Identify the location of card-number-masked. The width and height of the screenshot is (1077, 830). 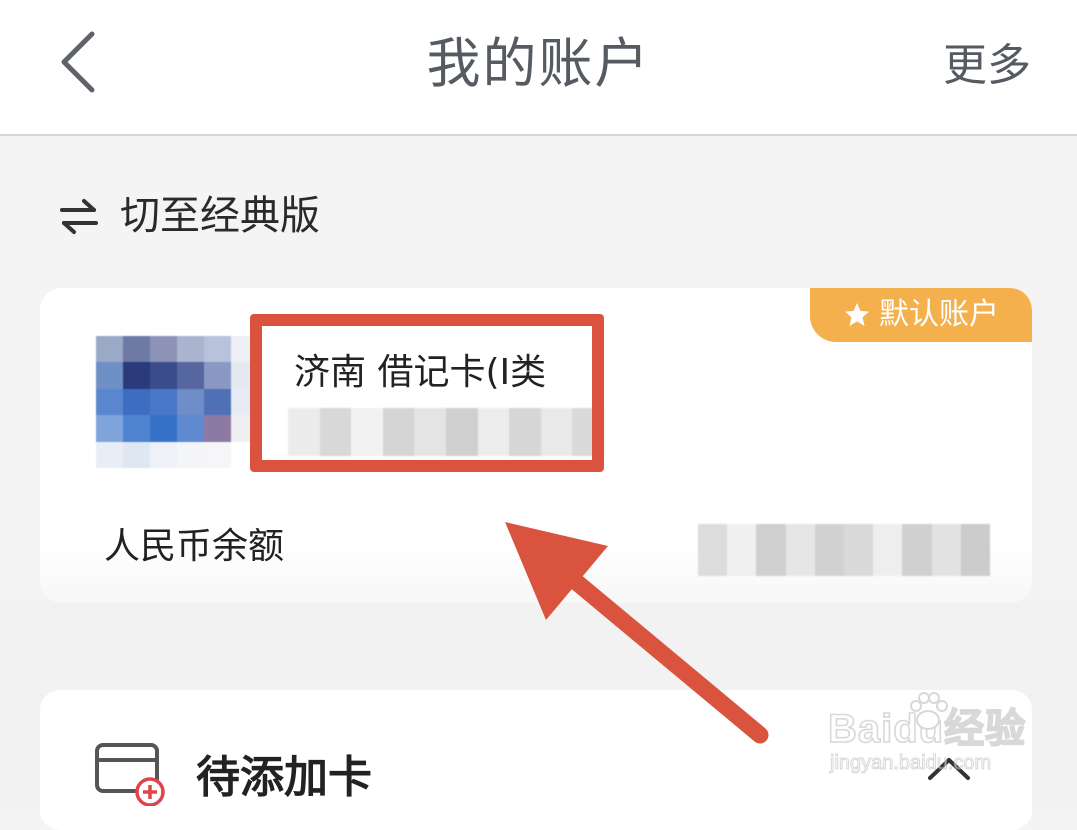
(446, 432).